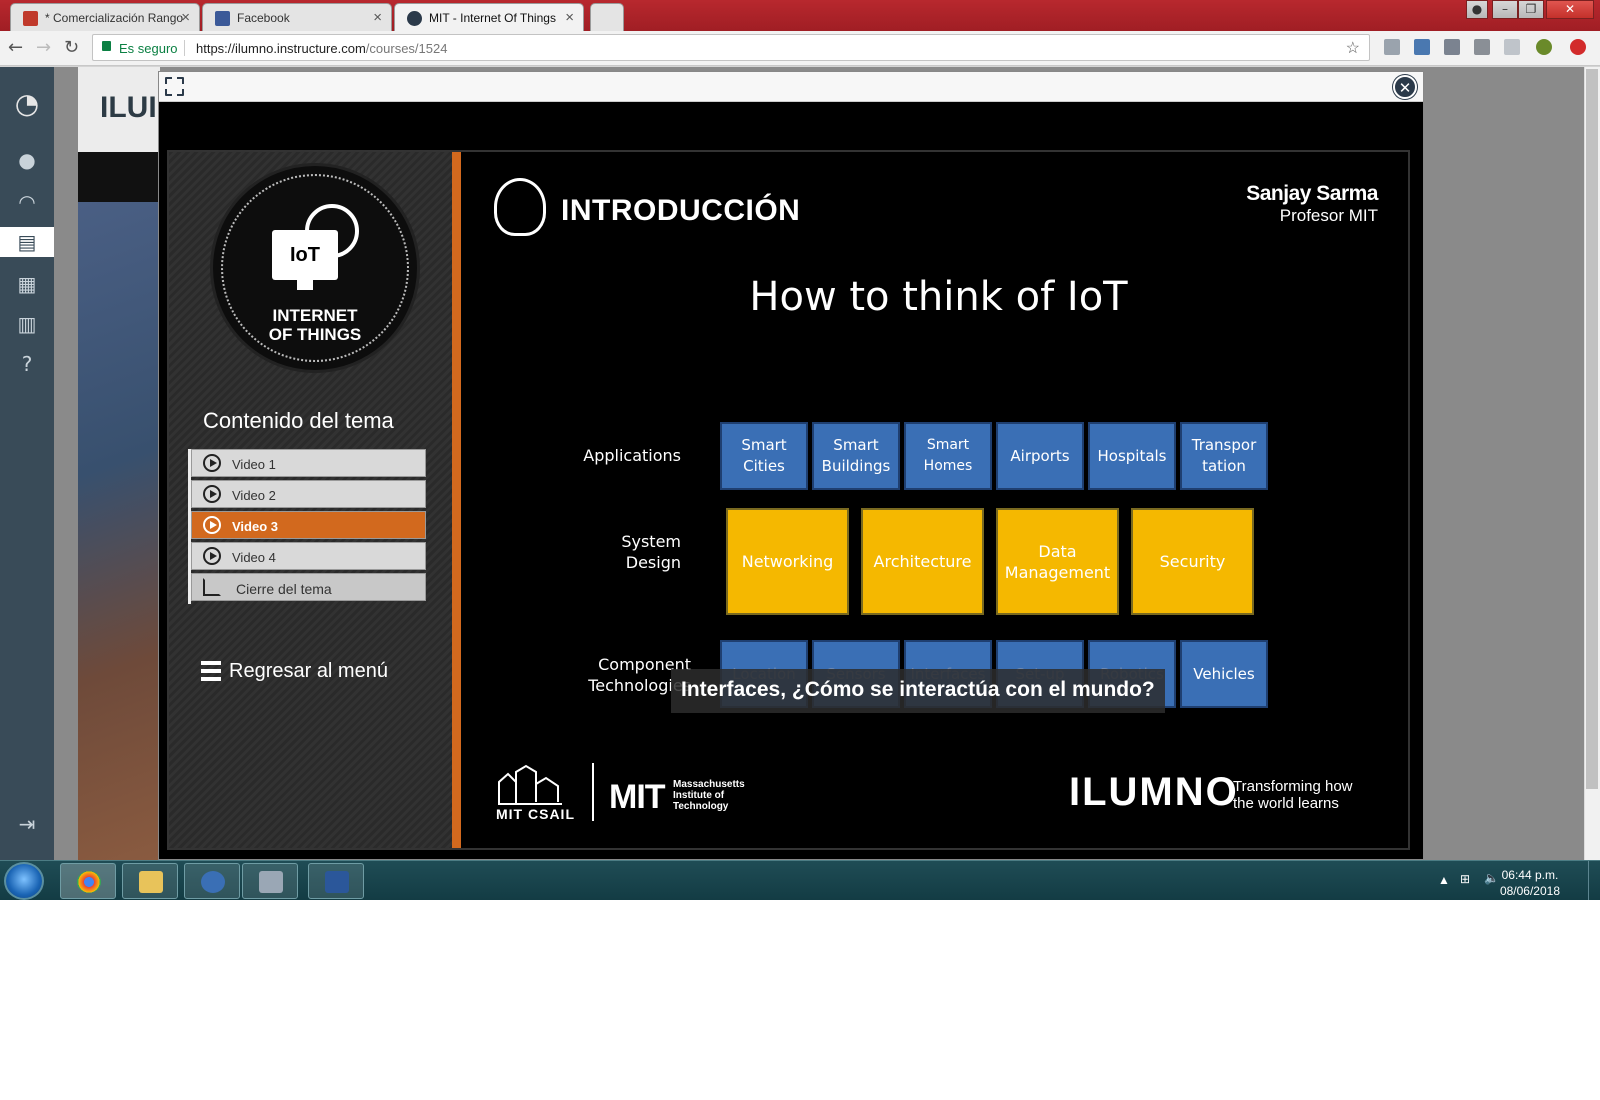 The height and width of the screenshot is (1100, 1600). Describe the element at coordinates (30, 18) in the screenshot. I see `page-favicon-icon` at that location.